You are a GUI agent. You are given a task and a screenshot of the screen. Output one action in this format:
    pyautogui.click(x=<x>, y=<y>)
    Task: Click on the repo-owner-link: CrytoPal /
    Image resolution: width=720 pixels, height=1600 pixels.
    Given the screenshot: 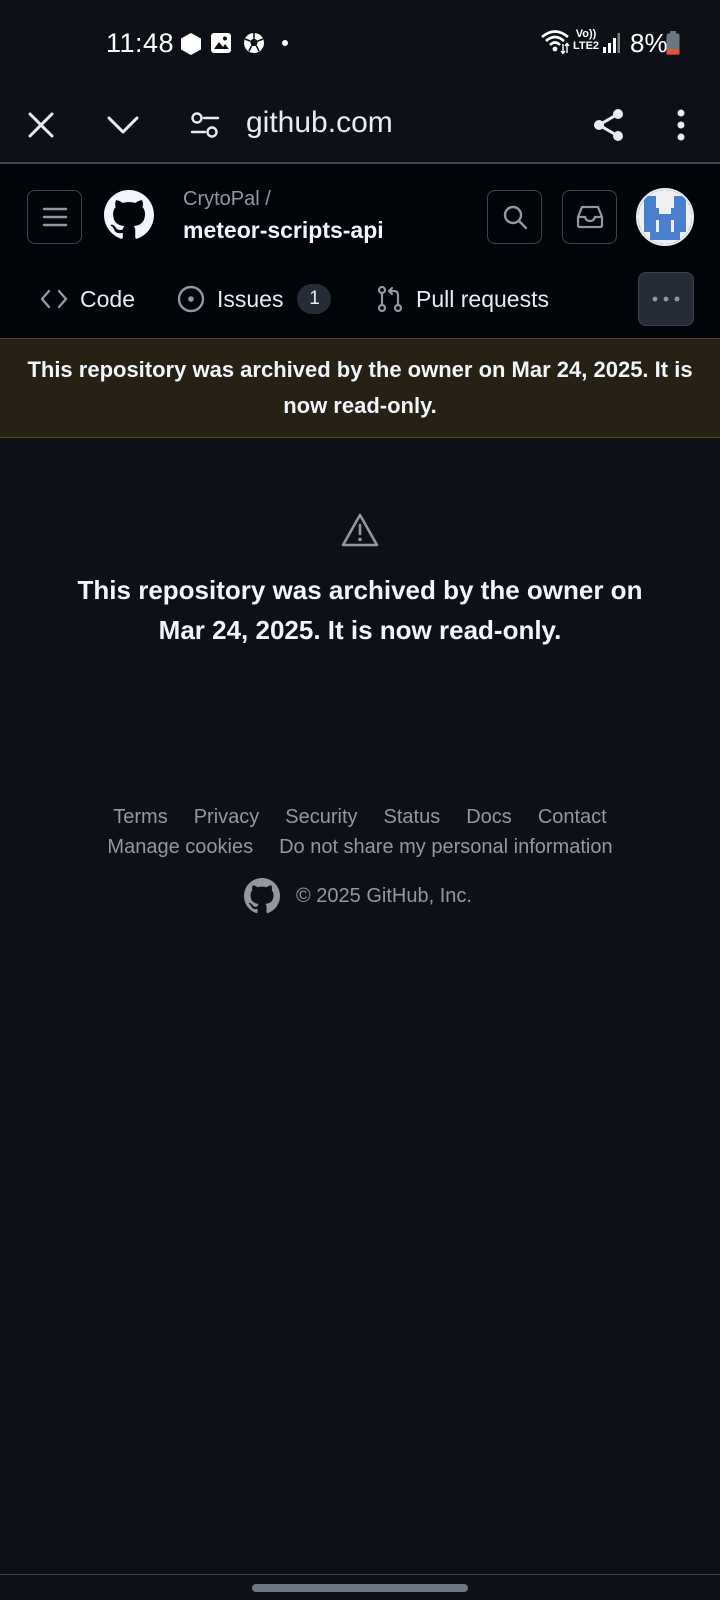 What is the action you would take?
    pyautogui.click(x=227, y=199)
    